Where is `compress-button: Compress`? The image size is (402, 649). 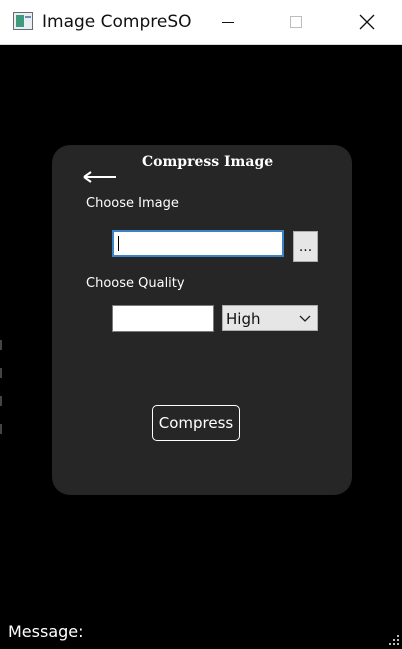
compress-button: Compress is located at coordinates (196, 423).